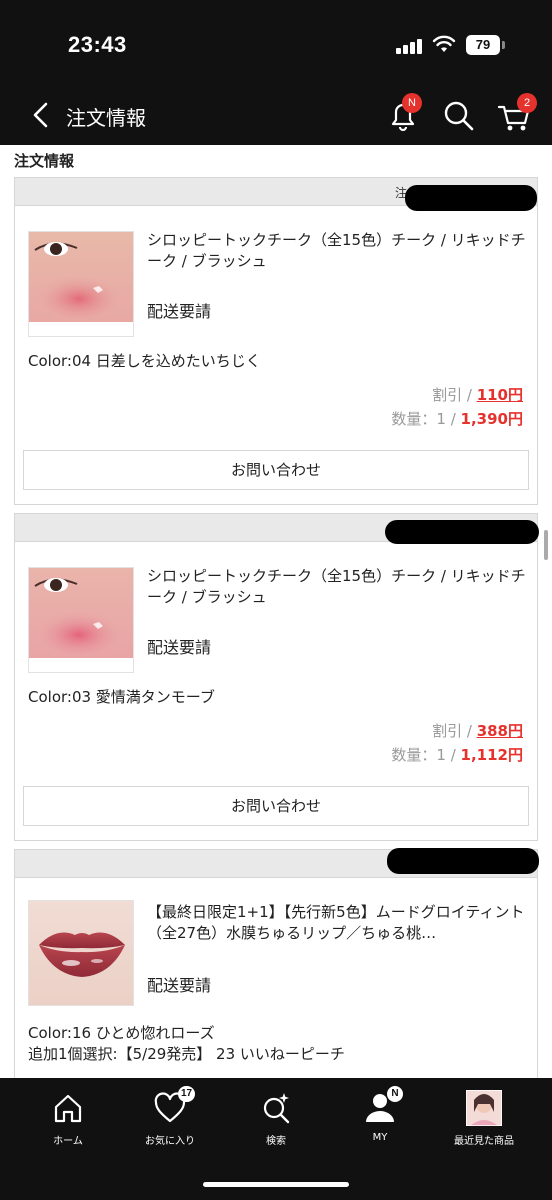 The image size is (552, 1200). I want to click on status-bar: 23:43 79, so click(276, 42).